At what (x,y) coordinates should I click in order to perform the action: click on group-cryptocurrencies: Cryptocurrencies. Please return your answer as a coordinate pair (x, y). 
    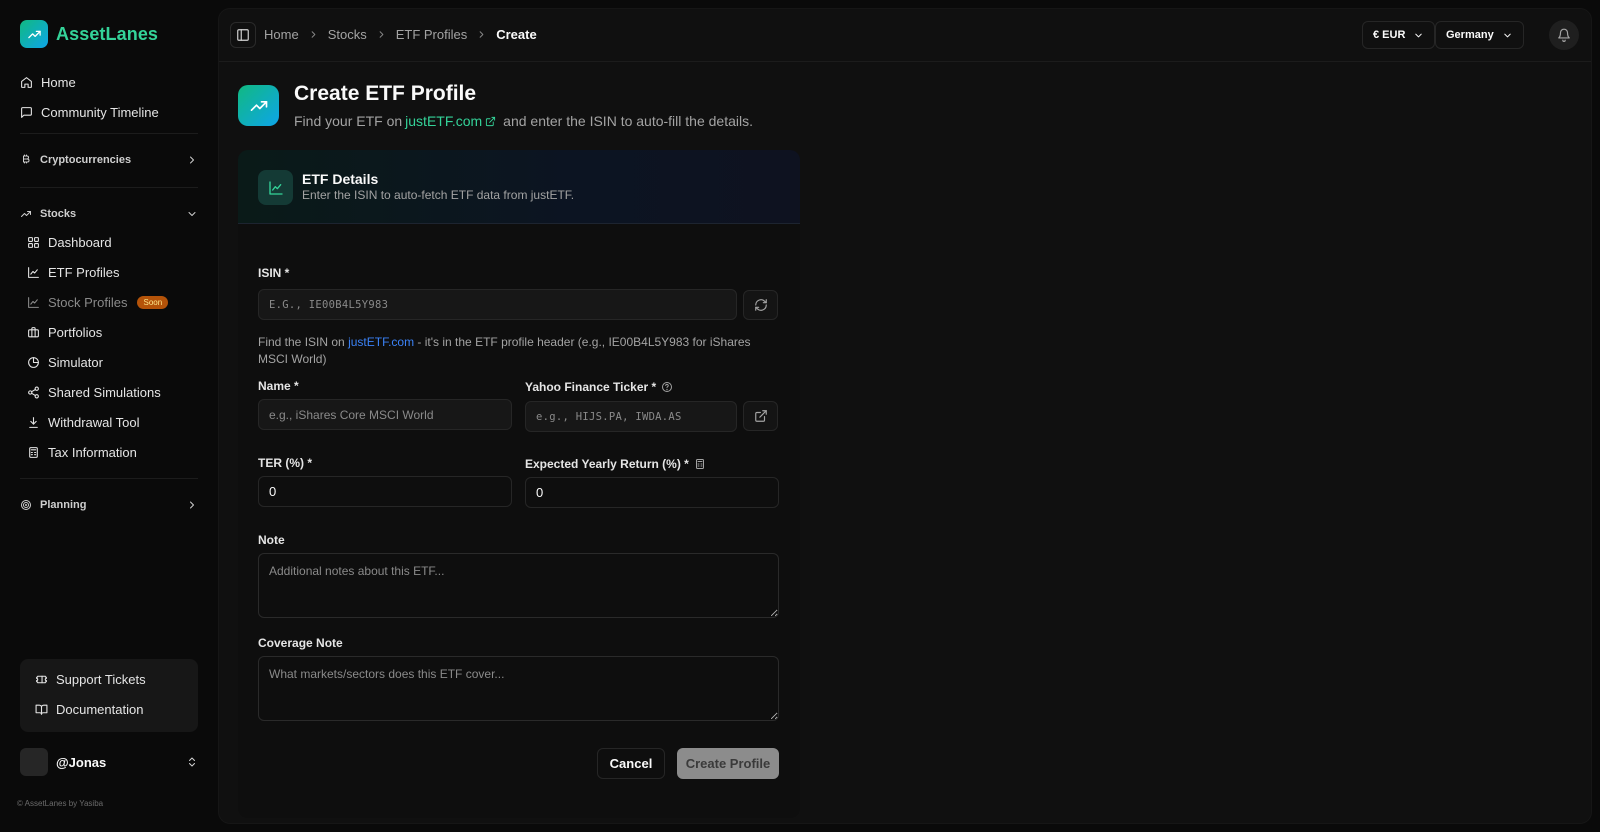
    Looking at the image, I should click on (109, 160).